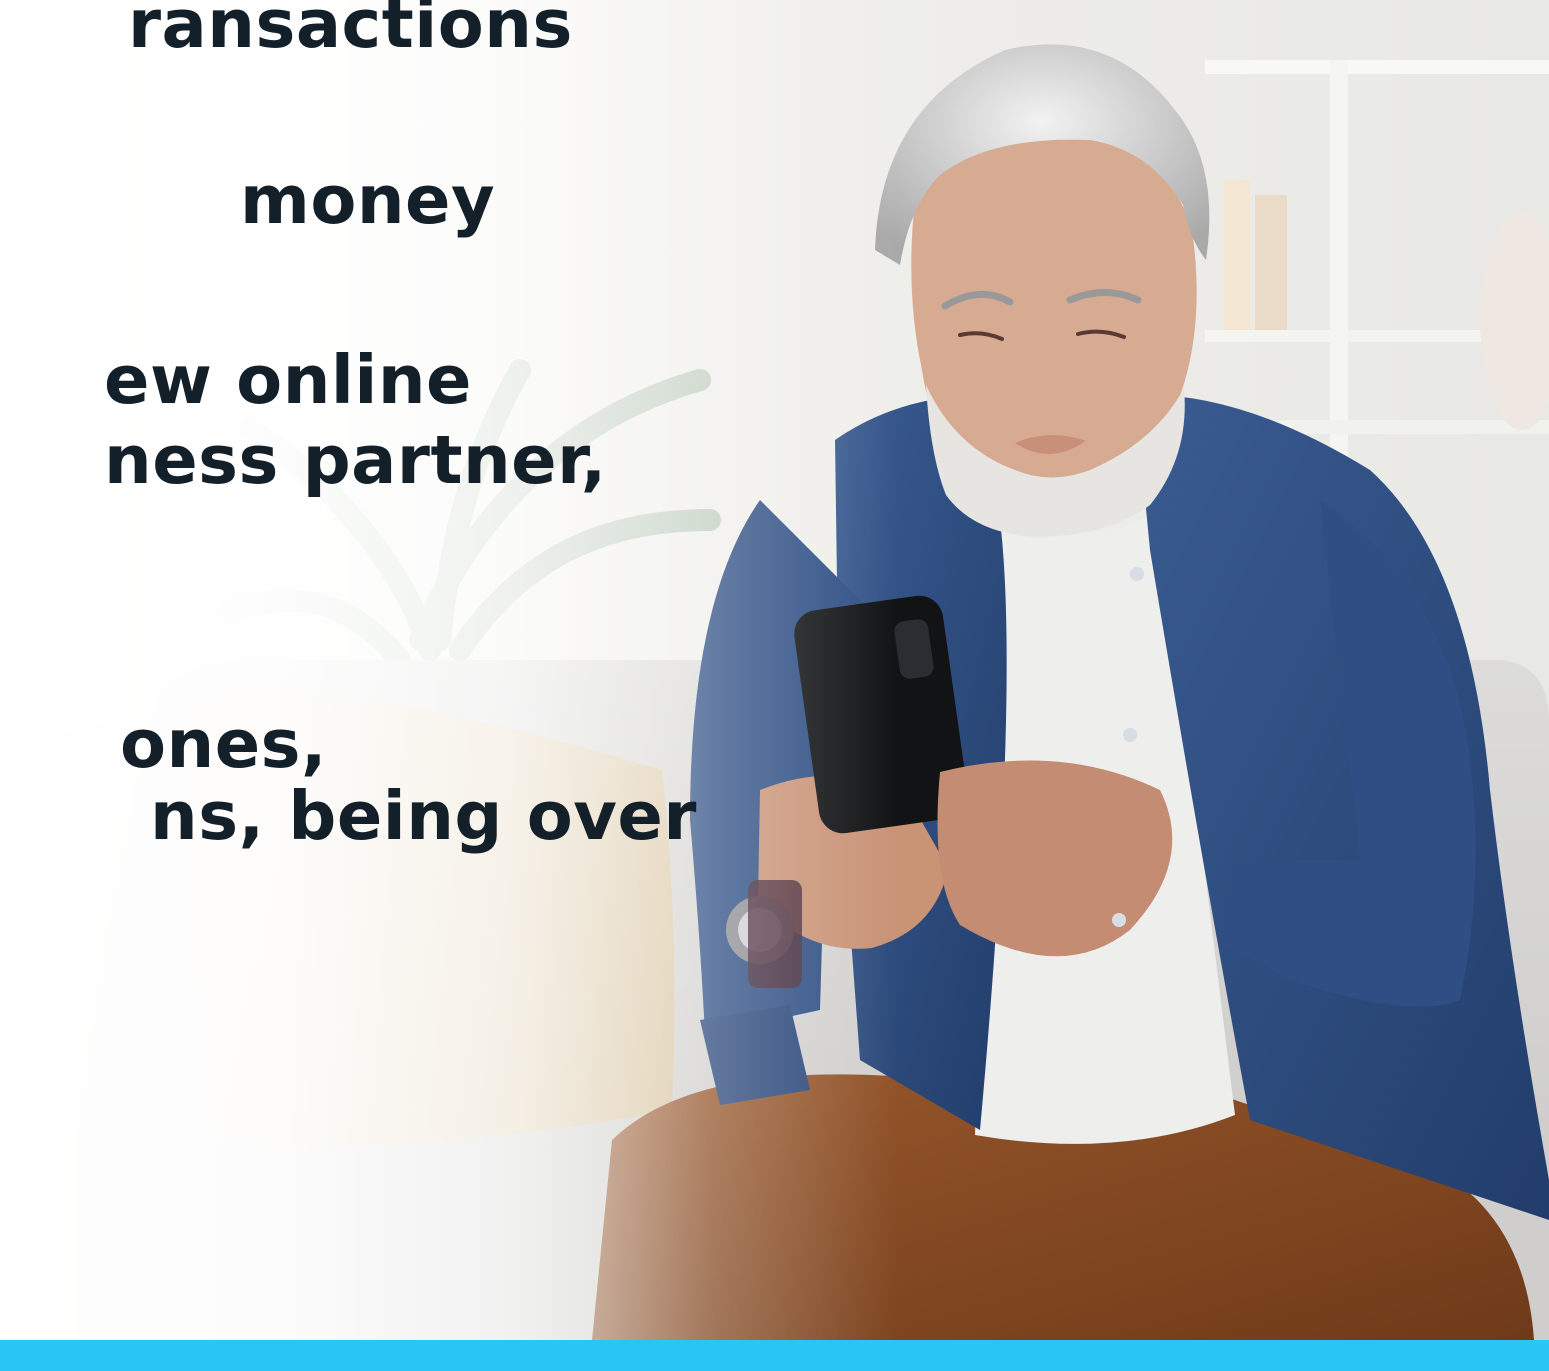 This screenshot has height=1371, width=1549. Describe the element at coordinates (774, 1355) in the screenshot. I see `accent-bar` at that location.